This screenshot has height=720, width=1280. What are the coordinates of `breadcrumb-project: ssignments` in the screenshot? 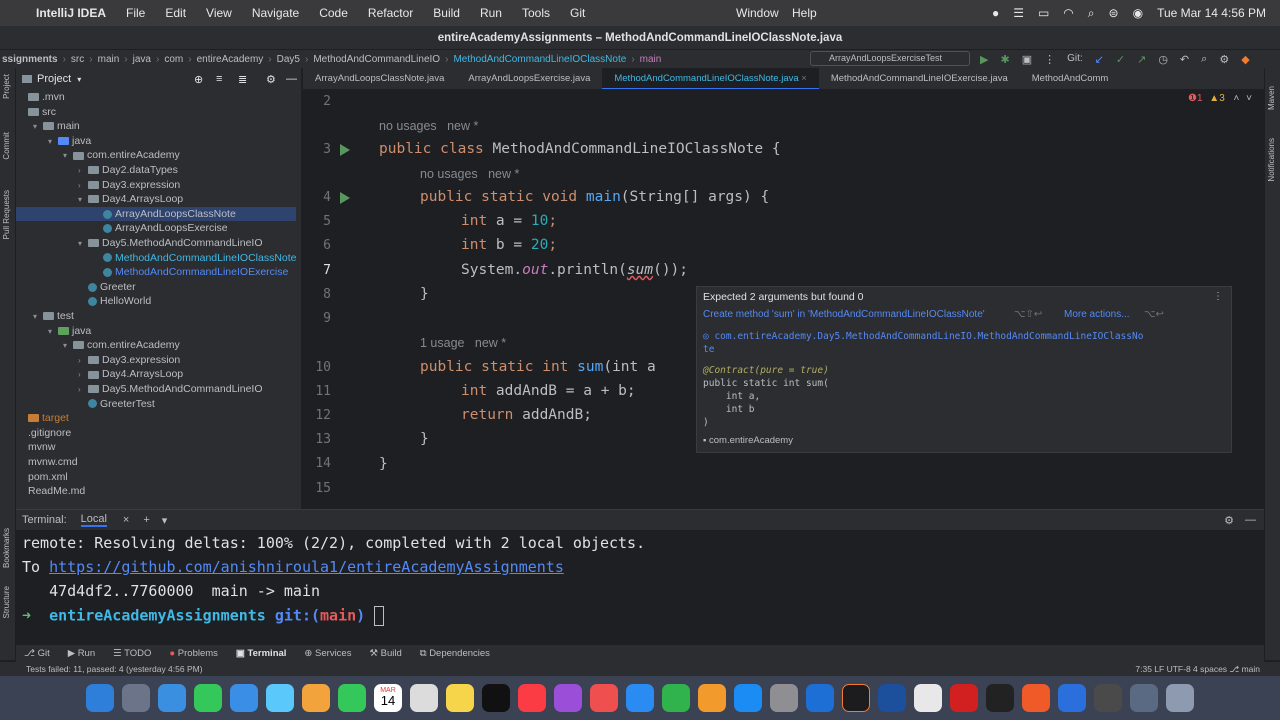 It's located at (30, 59).